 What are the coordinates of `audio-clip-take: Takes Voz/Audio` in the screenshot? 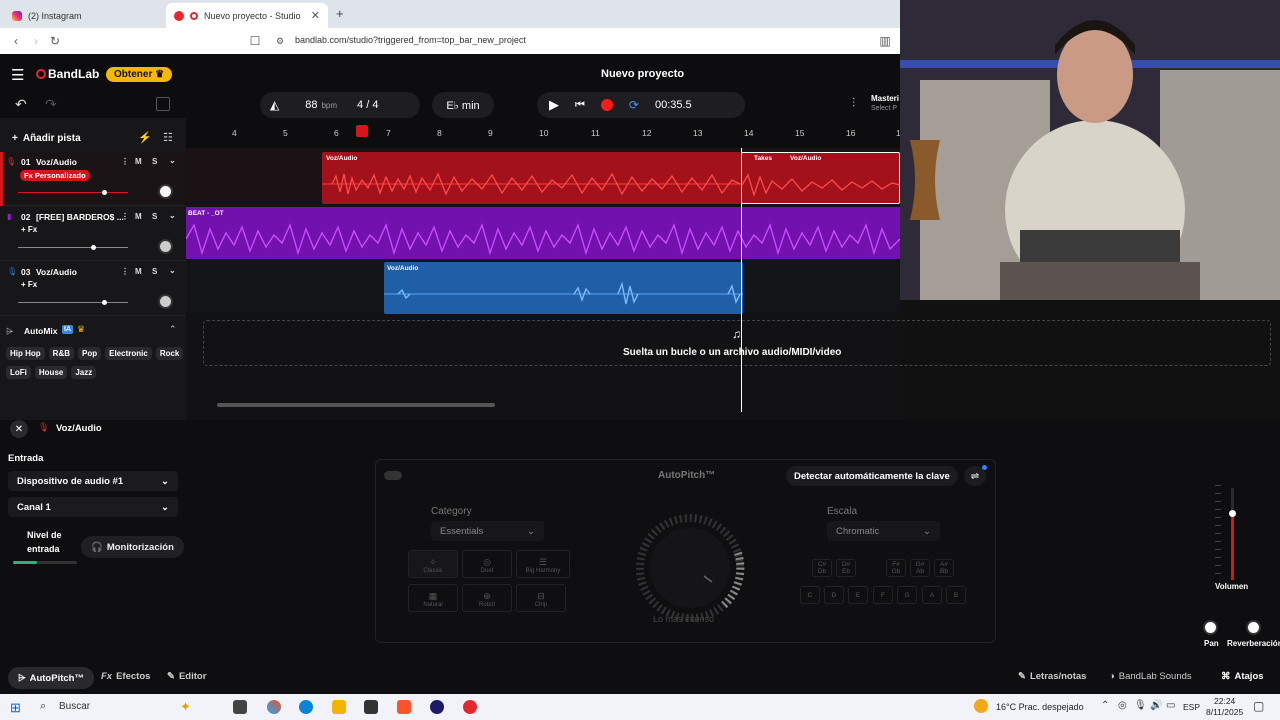 It's located at (820, 178).